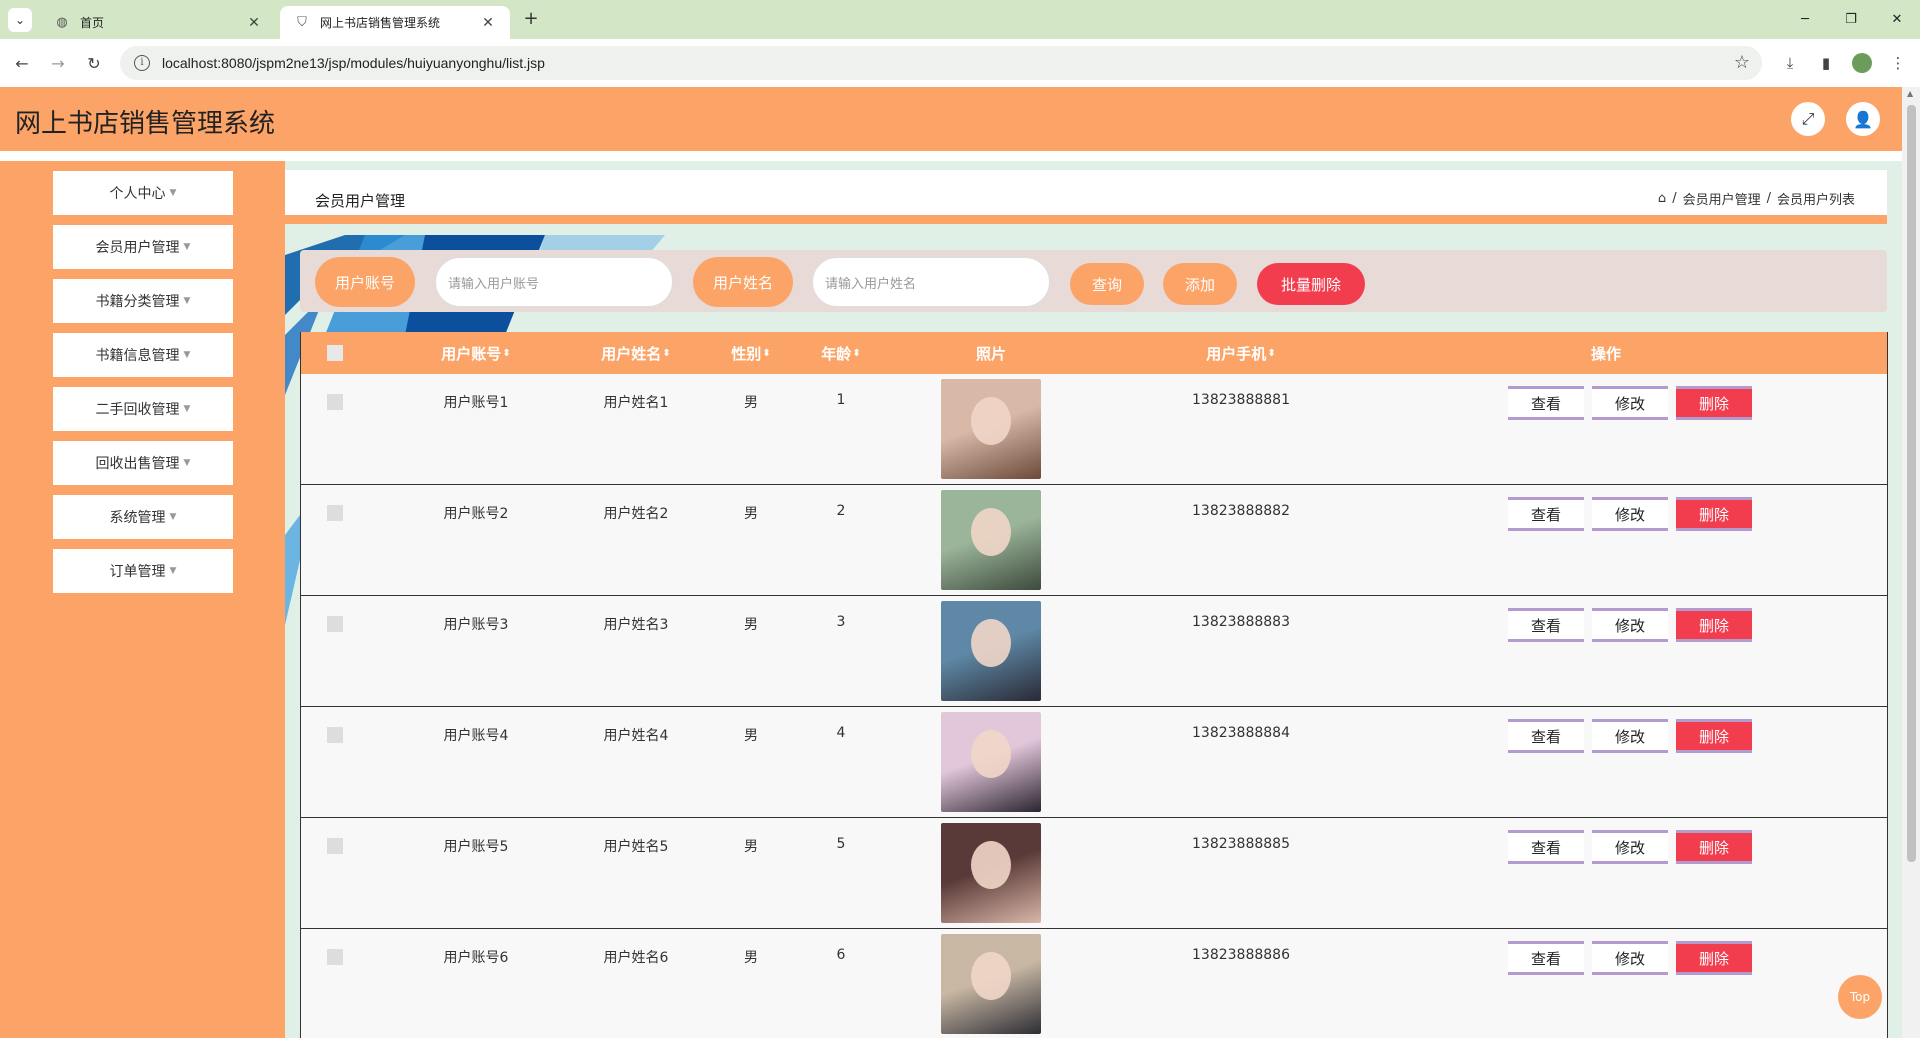 Image resolution: width=1920 pixels, height=1038 pixels. Describe the element at coordinates (1722, 198) in the screenshot. I see `breadcrumb-item: 会员用户管理` at that location.